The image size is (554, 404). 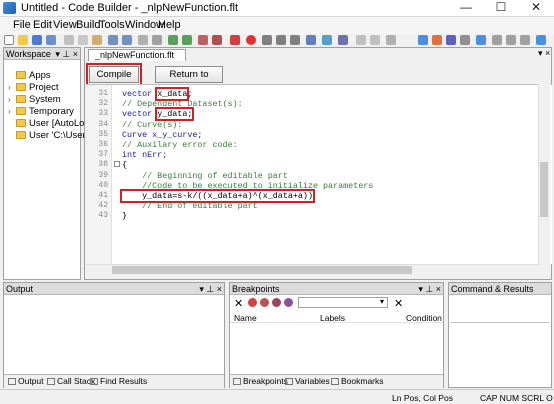 What do you see at coordinates (41, 111) in the screenshot?
I see `tree-item-temporary: › Temporary` at bounding box center [41, 111].